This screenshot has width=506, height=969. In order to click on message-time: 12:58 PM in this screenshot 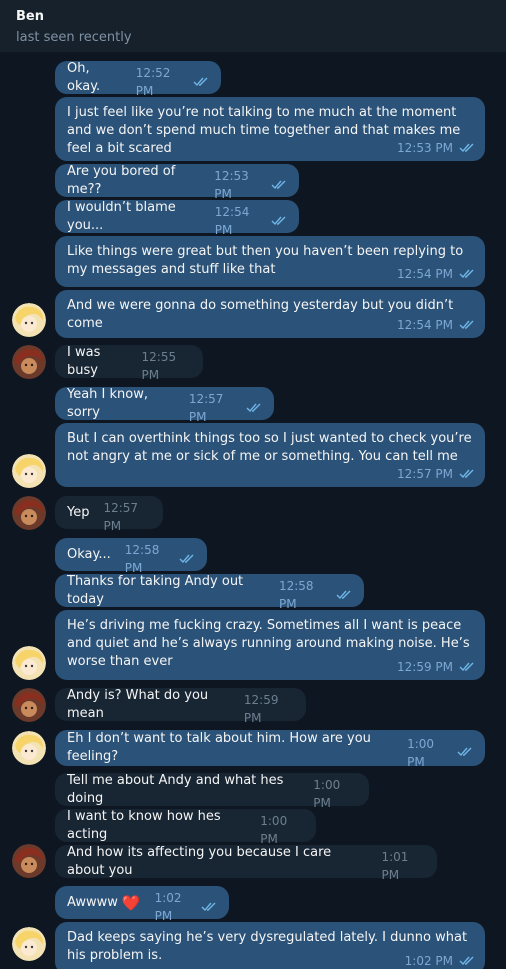, I will do `click(296, 595)`.